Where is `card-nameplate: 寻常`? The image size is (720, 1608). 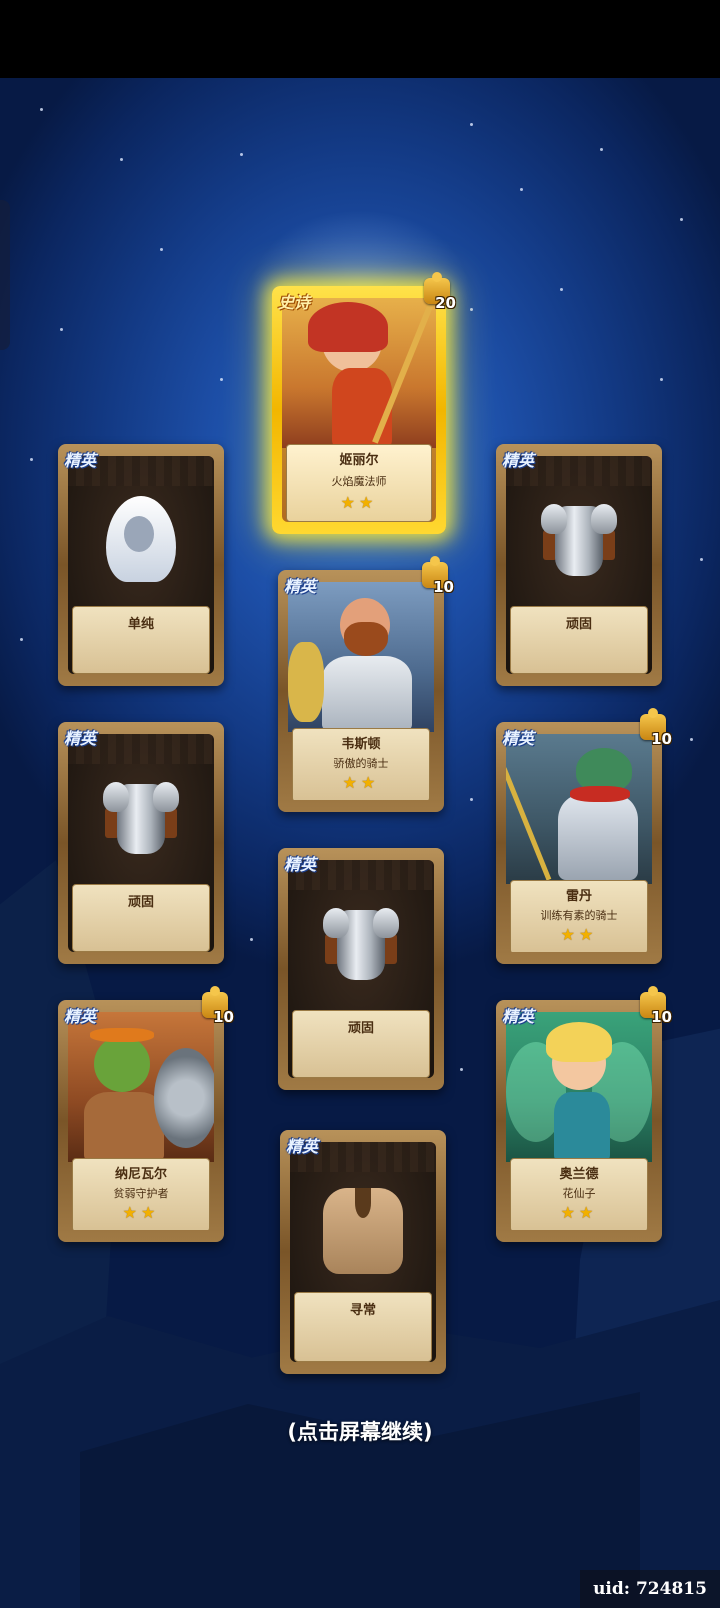 card-nameplate: 寻常 is located at coordinates (363, 1327).